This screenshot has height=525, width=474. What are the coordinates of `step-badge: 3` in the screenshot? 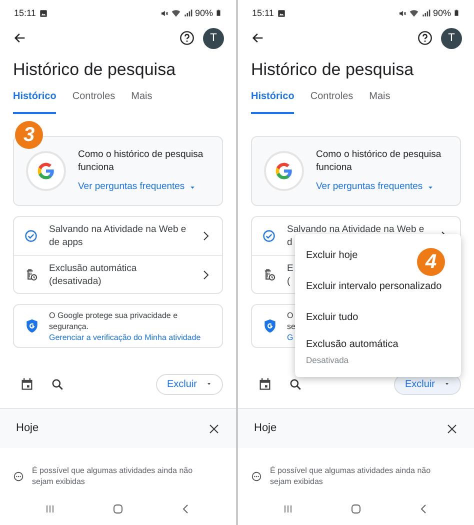 It's located at (29, 135).